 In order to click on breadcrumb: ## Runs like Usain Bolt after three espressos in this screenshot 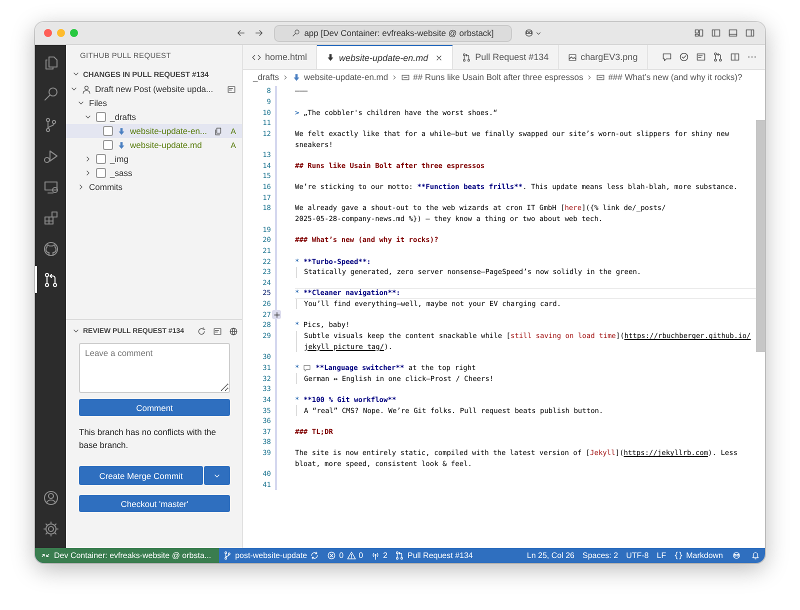, I will do `click(498, 77)`.